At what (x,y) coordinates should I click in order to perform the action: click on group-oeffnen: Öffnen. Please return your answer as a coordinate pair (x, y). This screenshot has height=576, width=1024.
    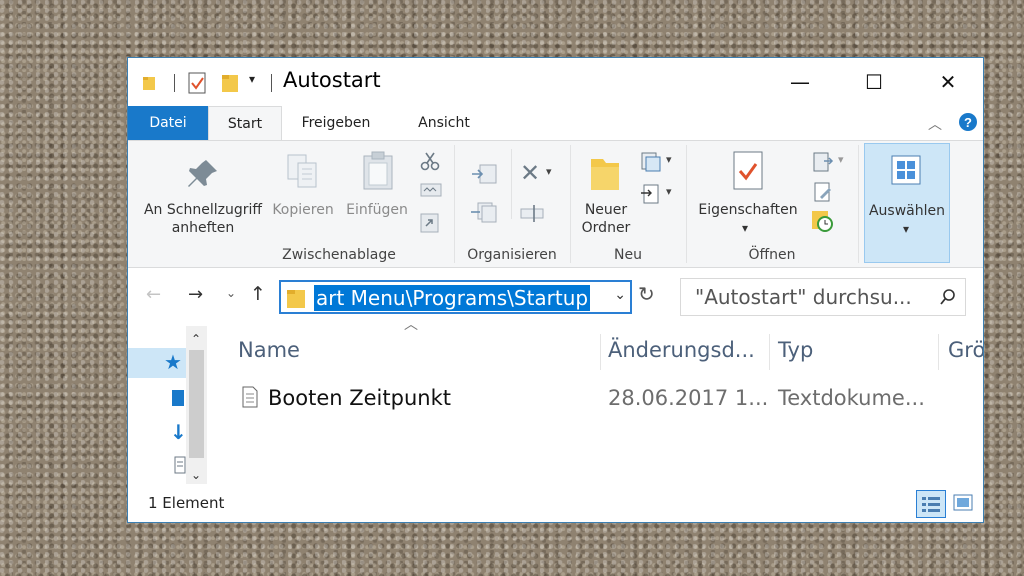
    Looking at the image, I should click on (772, 255).